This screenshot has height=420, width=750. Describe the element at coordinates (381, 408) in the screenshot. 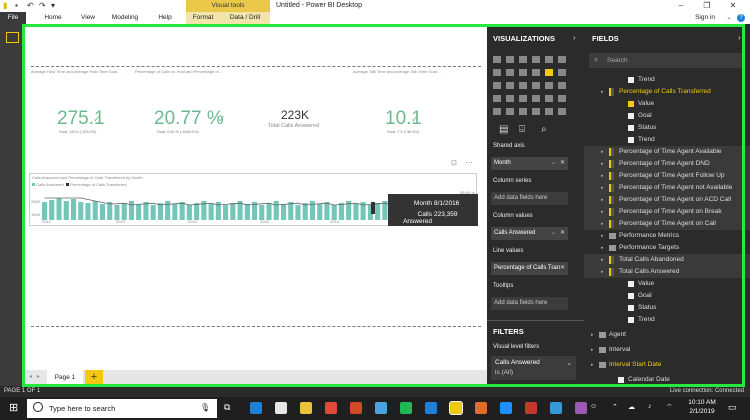

I see `app2-icon` at that location.